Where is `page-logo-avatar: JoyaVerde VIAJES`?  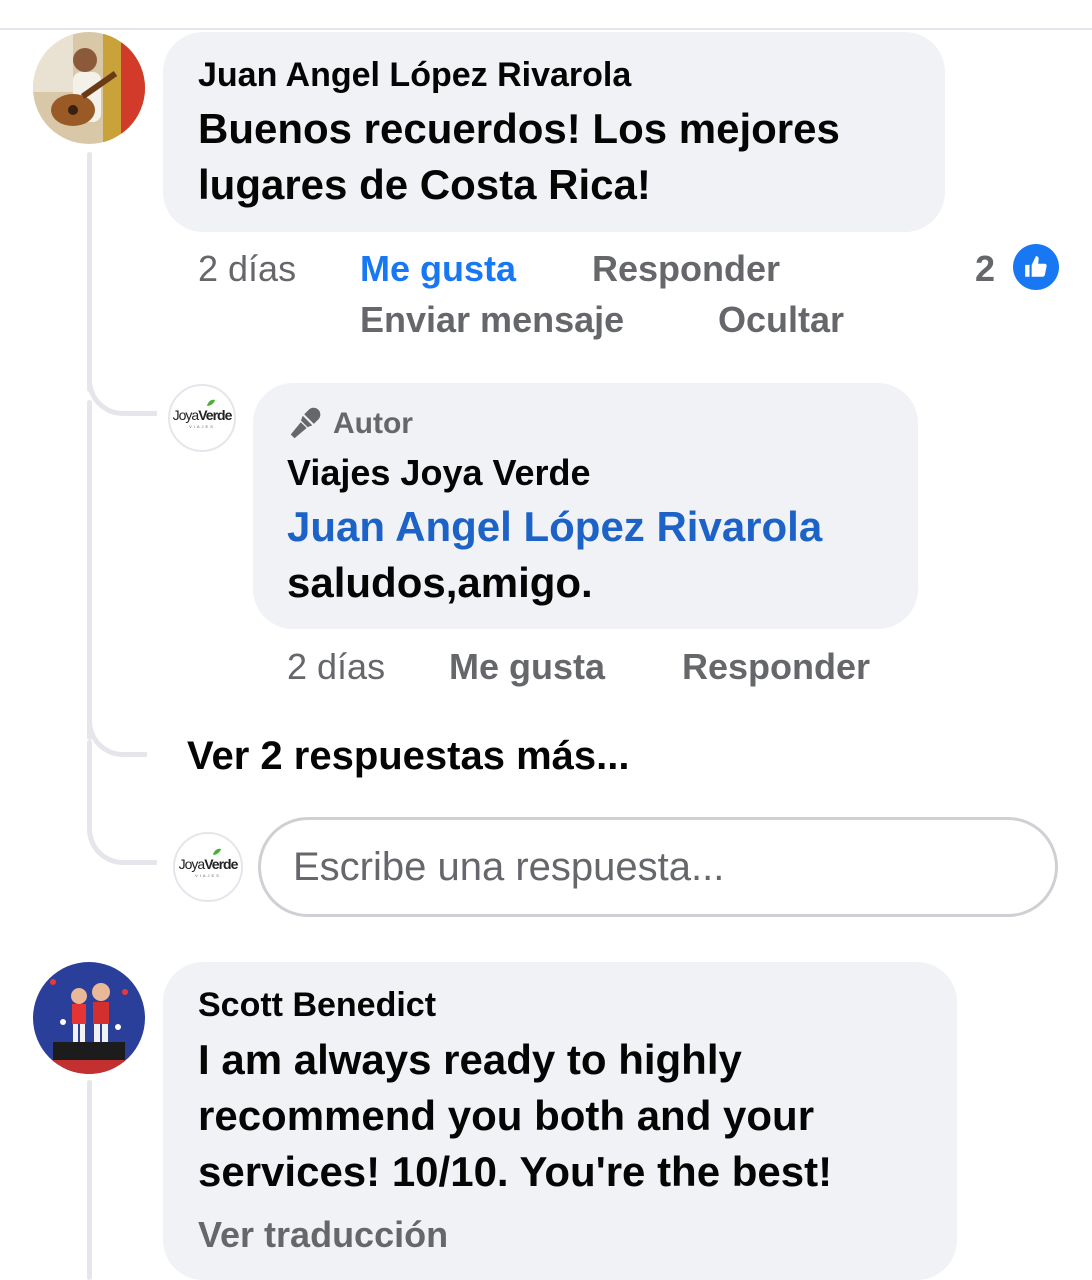 page-logo-avatar: JoyaVerde VIAJES is located at coordinates (202, 418).